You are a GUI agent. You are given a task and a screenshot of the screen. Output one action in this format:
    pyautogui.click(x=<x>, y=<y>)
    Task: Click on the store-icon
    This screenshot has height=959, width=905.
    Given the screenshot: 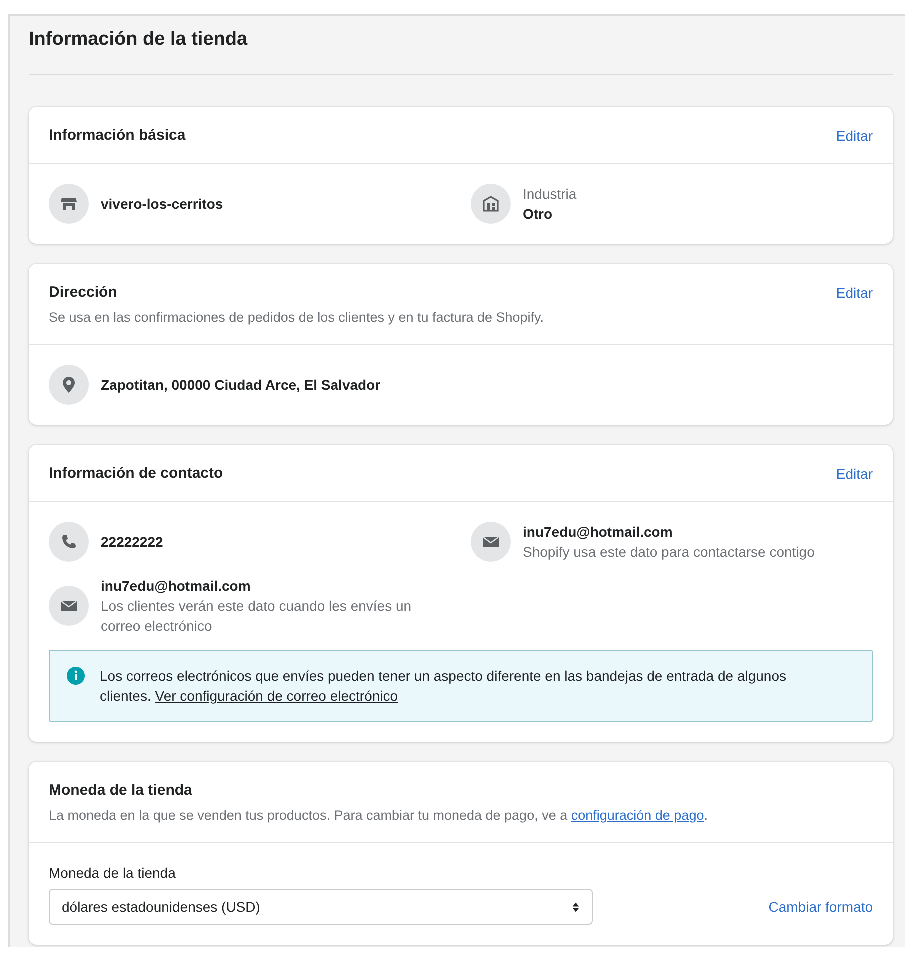 What is the action you would take?
    pyautogui.click(x=69, y=204)
    